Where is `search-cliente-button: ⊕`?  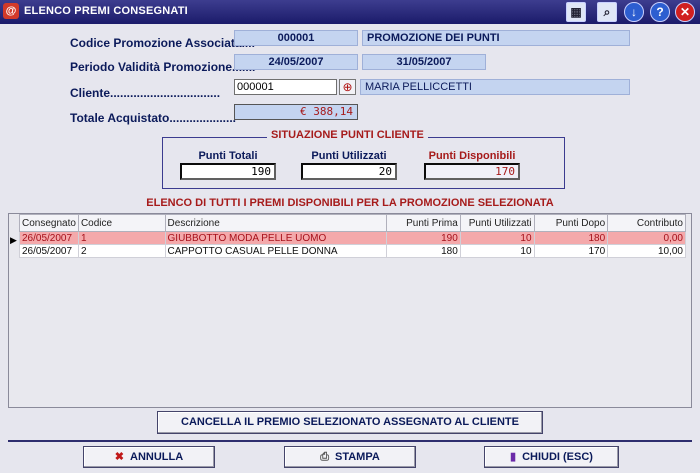 search-cliente-button: ⊕ is located at coordinates (347, 87).